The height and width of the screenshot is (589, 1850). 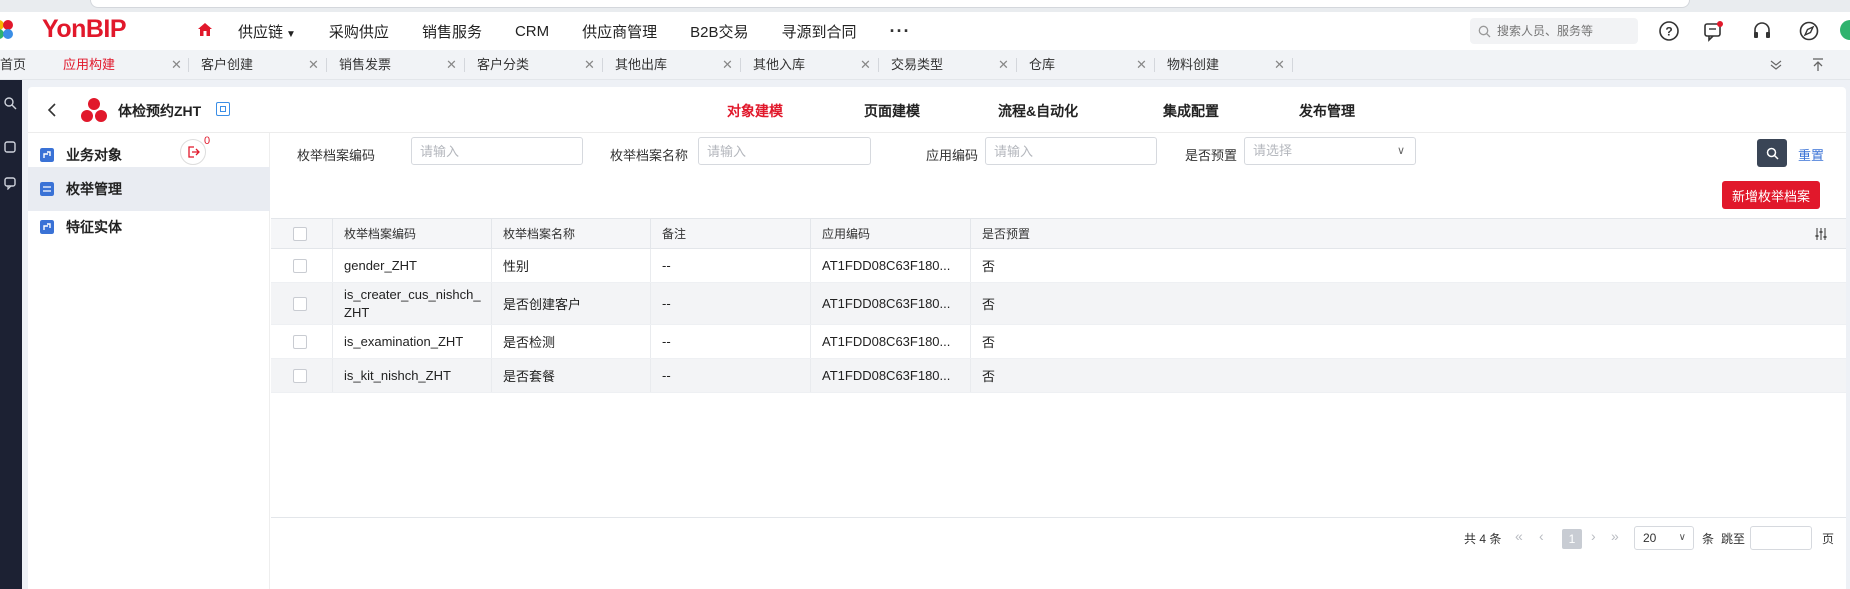 I want to click on tab-object-modeling: 对象建模, so click(x=755, y=111).